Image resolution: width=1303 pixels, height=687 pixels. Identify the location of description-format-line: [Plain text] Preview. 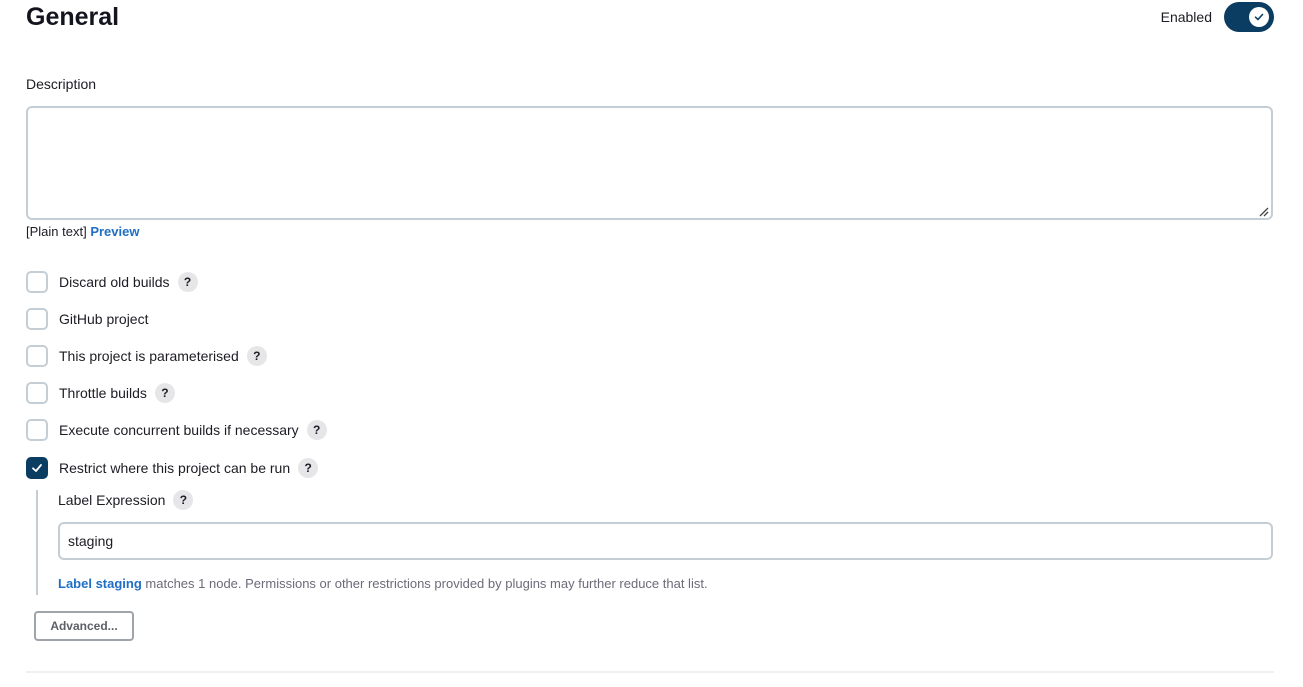
(82, 231).